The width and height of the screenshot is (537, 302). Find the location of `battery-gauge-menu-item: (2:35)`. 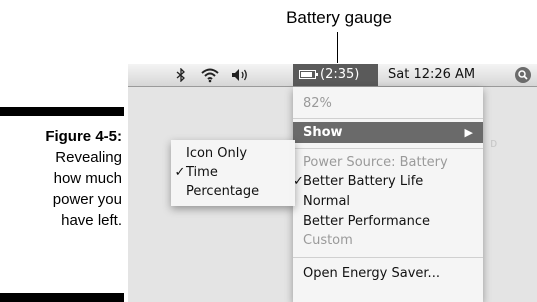

battery-gauge-menu-item: (2:35) is located at coordinates (335, 75).